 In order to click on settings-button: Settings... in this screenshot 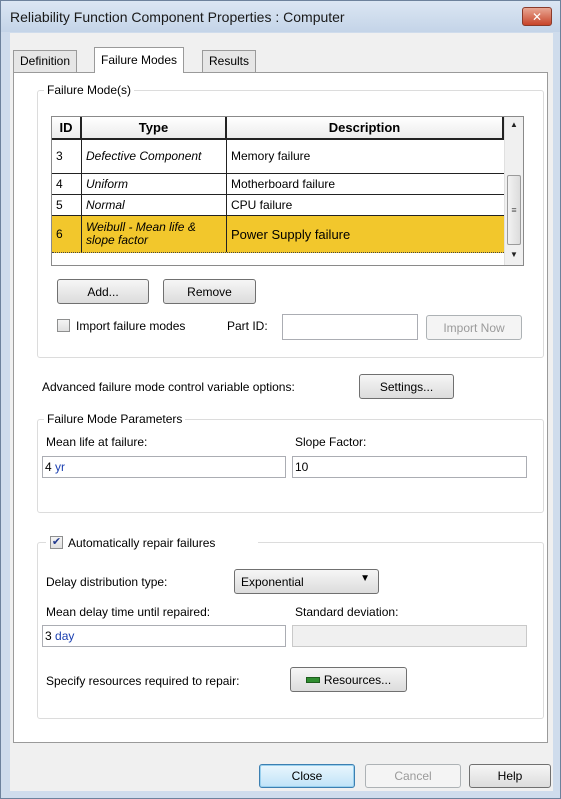, I will do `click(406, 386)`.